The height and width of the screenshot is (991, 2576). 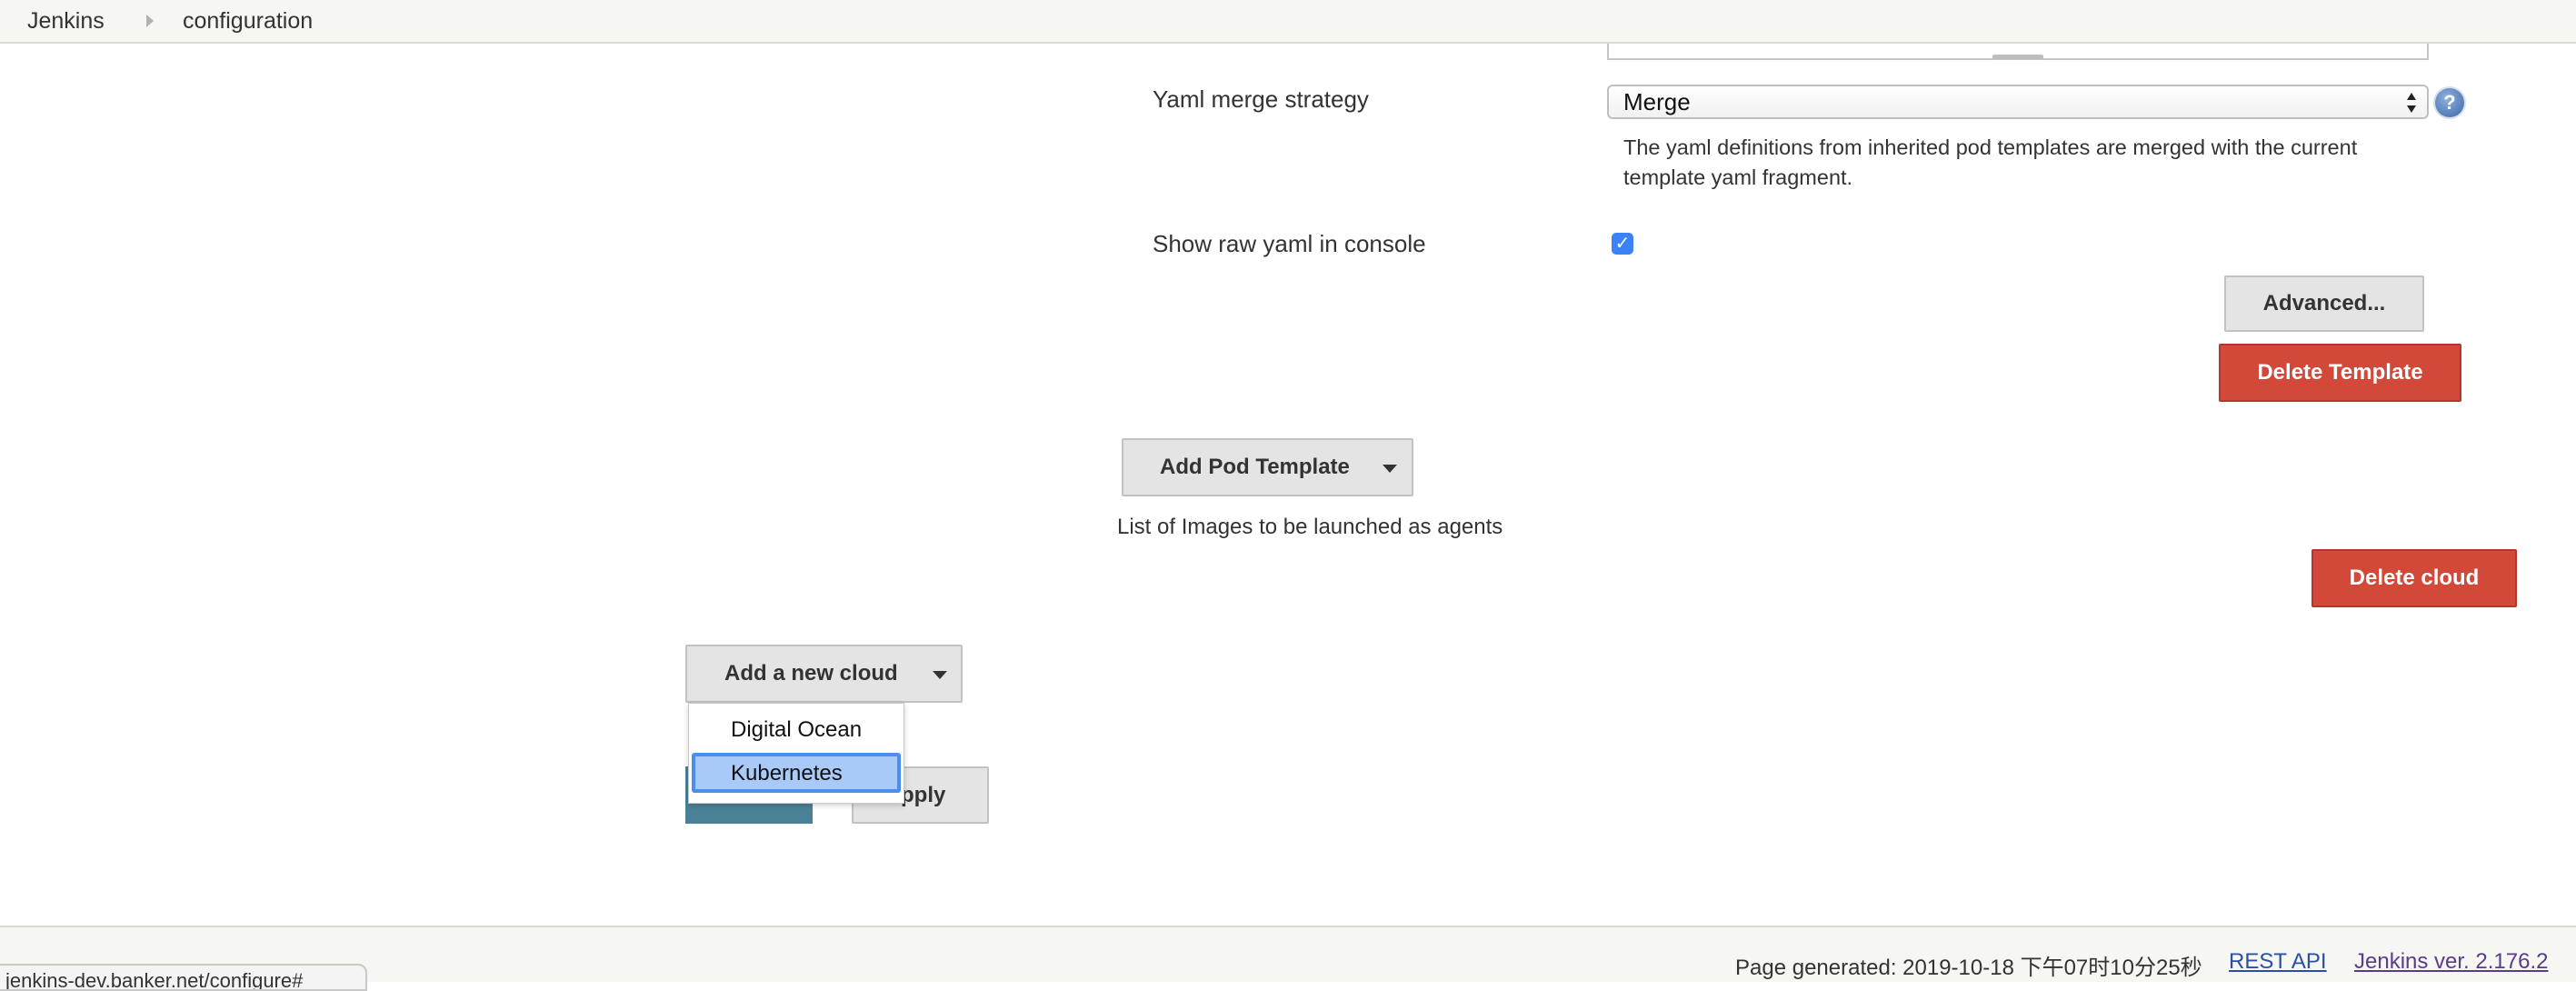 I want to click on show-raw-yaml-label: Show raw yaml in console, so click(x=1289, y=243).